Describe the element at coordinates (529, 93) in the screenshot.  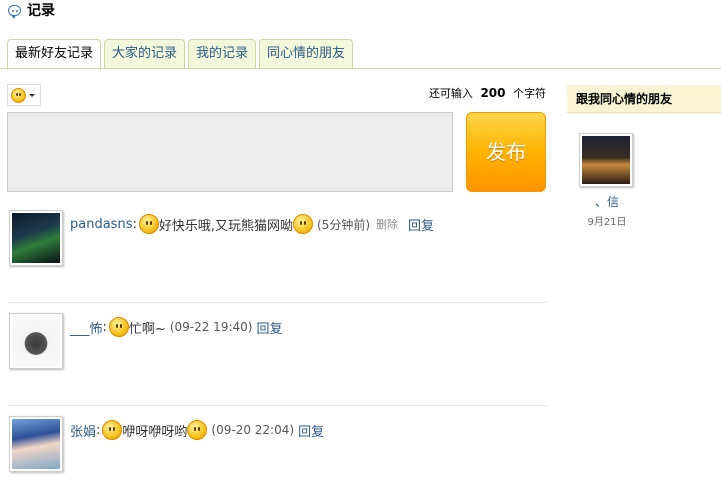
I see `counter-suffix: 个字符` at that location.